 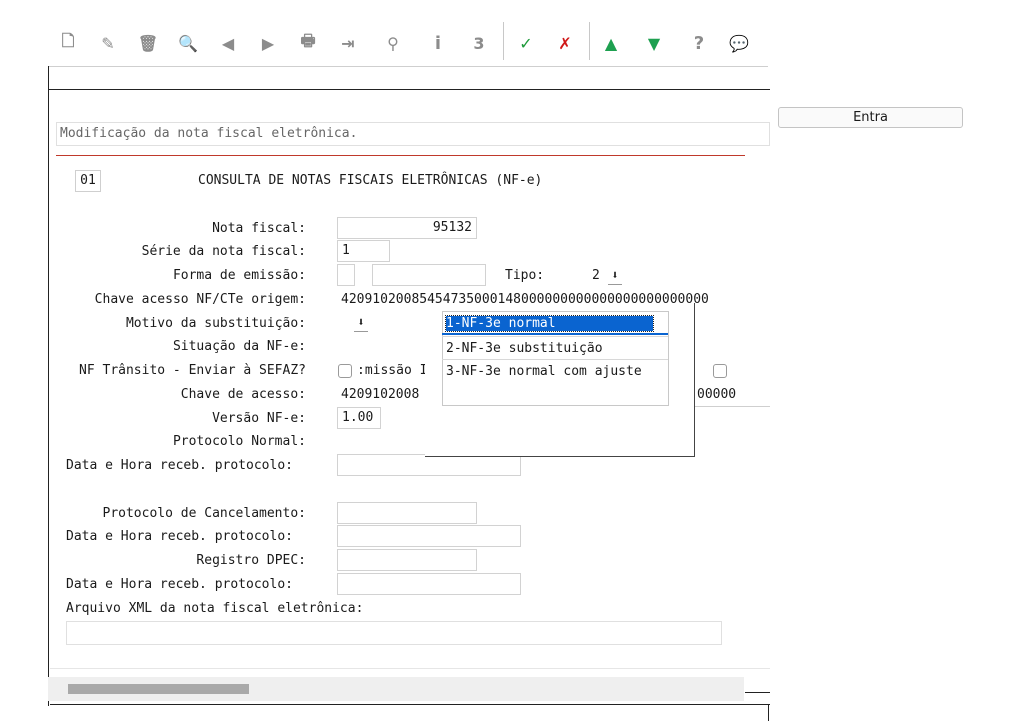 What do you see at coordinates (361, 322) in the screenshot?
I see `motivo-dropdown-arrow-icon: ⬇` at bounding box center [361, 322].